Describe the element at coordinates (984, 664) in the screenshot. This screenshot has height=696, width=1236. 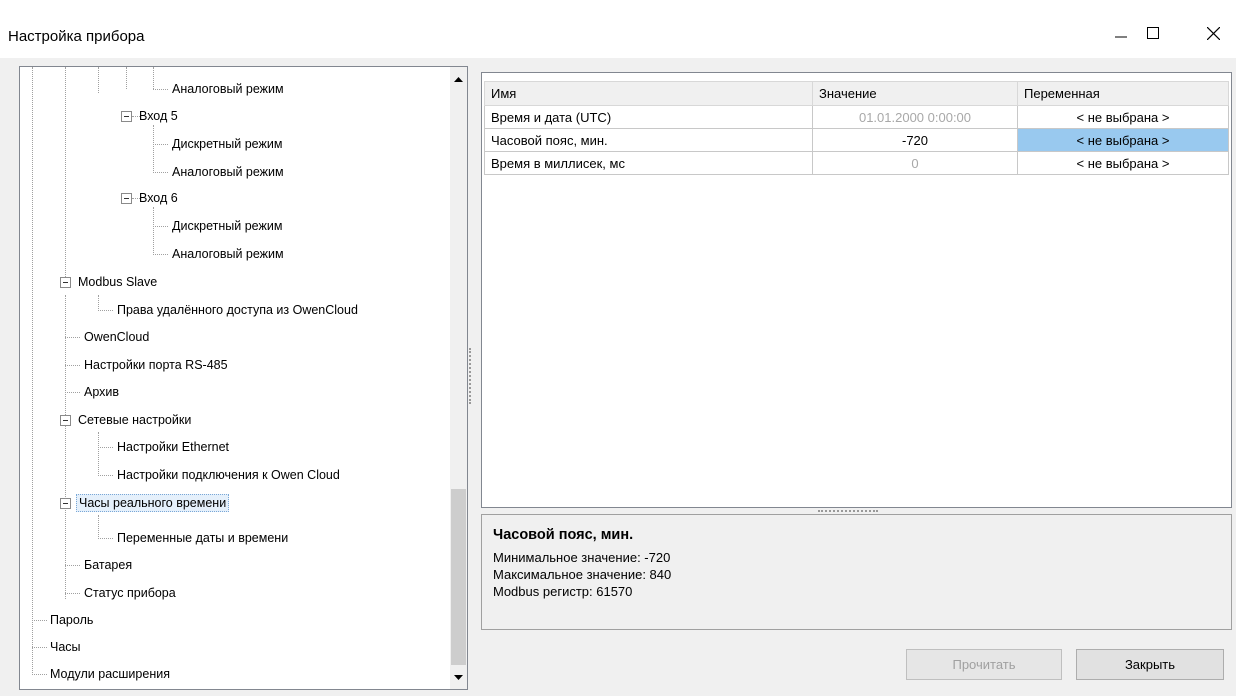
I see `read-button: Прочитать` at that location.